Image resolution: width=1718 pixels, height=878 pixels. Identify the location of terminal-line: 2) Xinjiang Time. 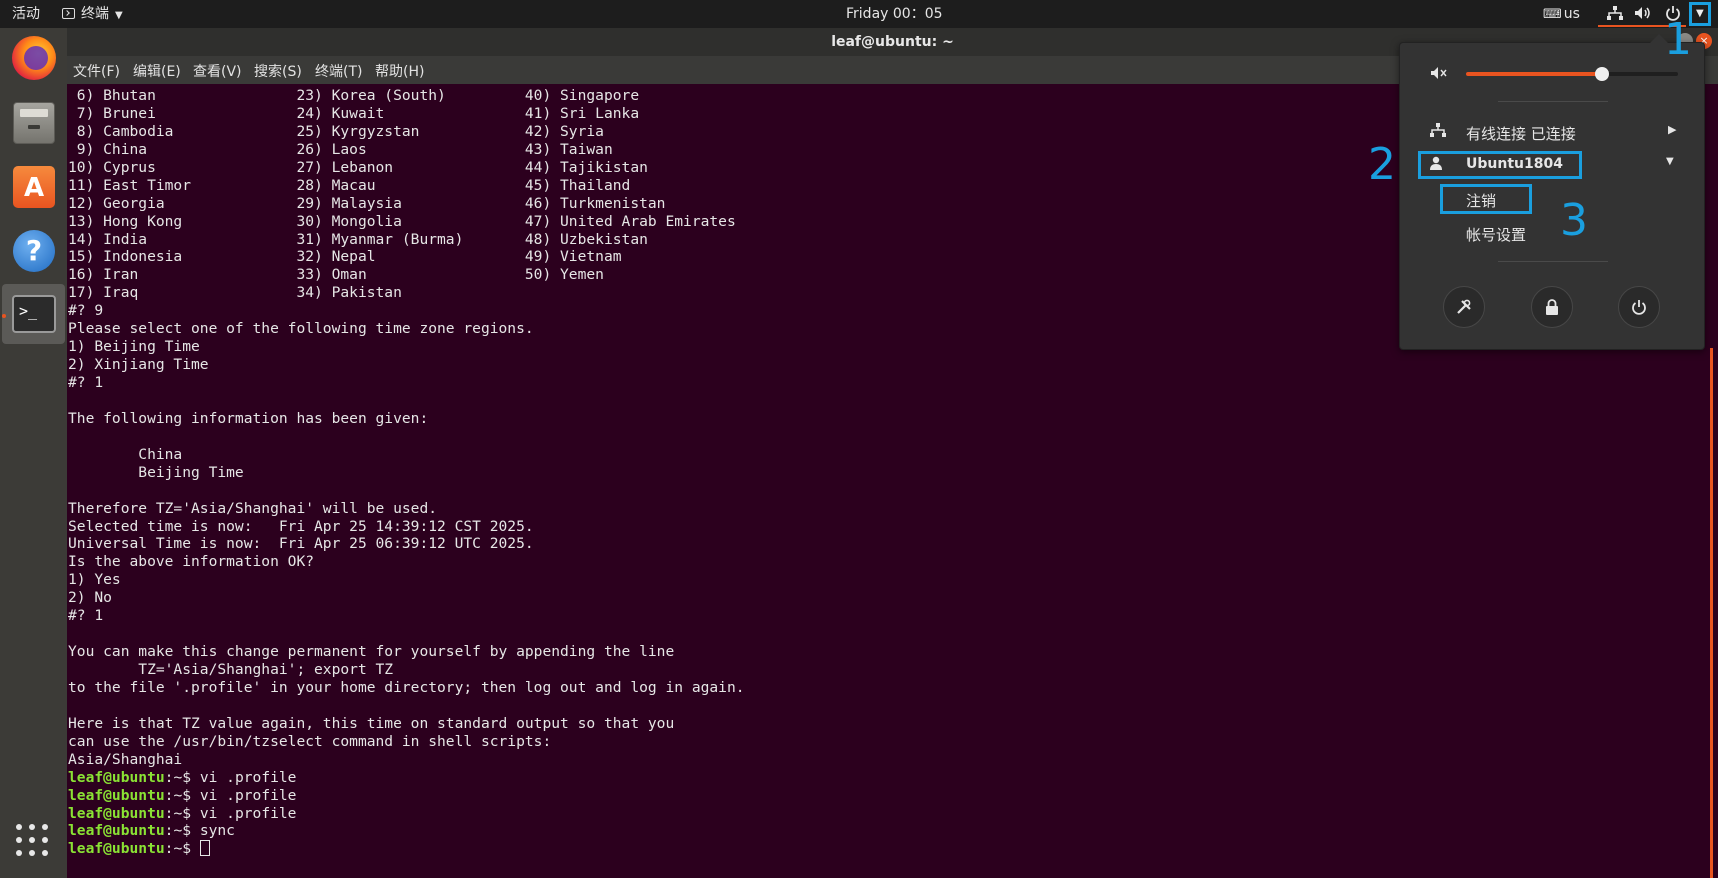
(138, 365).